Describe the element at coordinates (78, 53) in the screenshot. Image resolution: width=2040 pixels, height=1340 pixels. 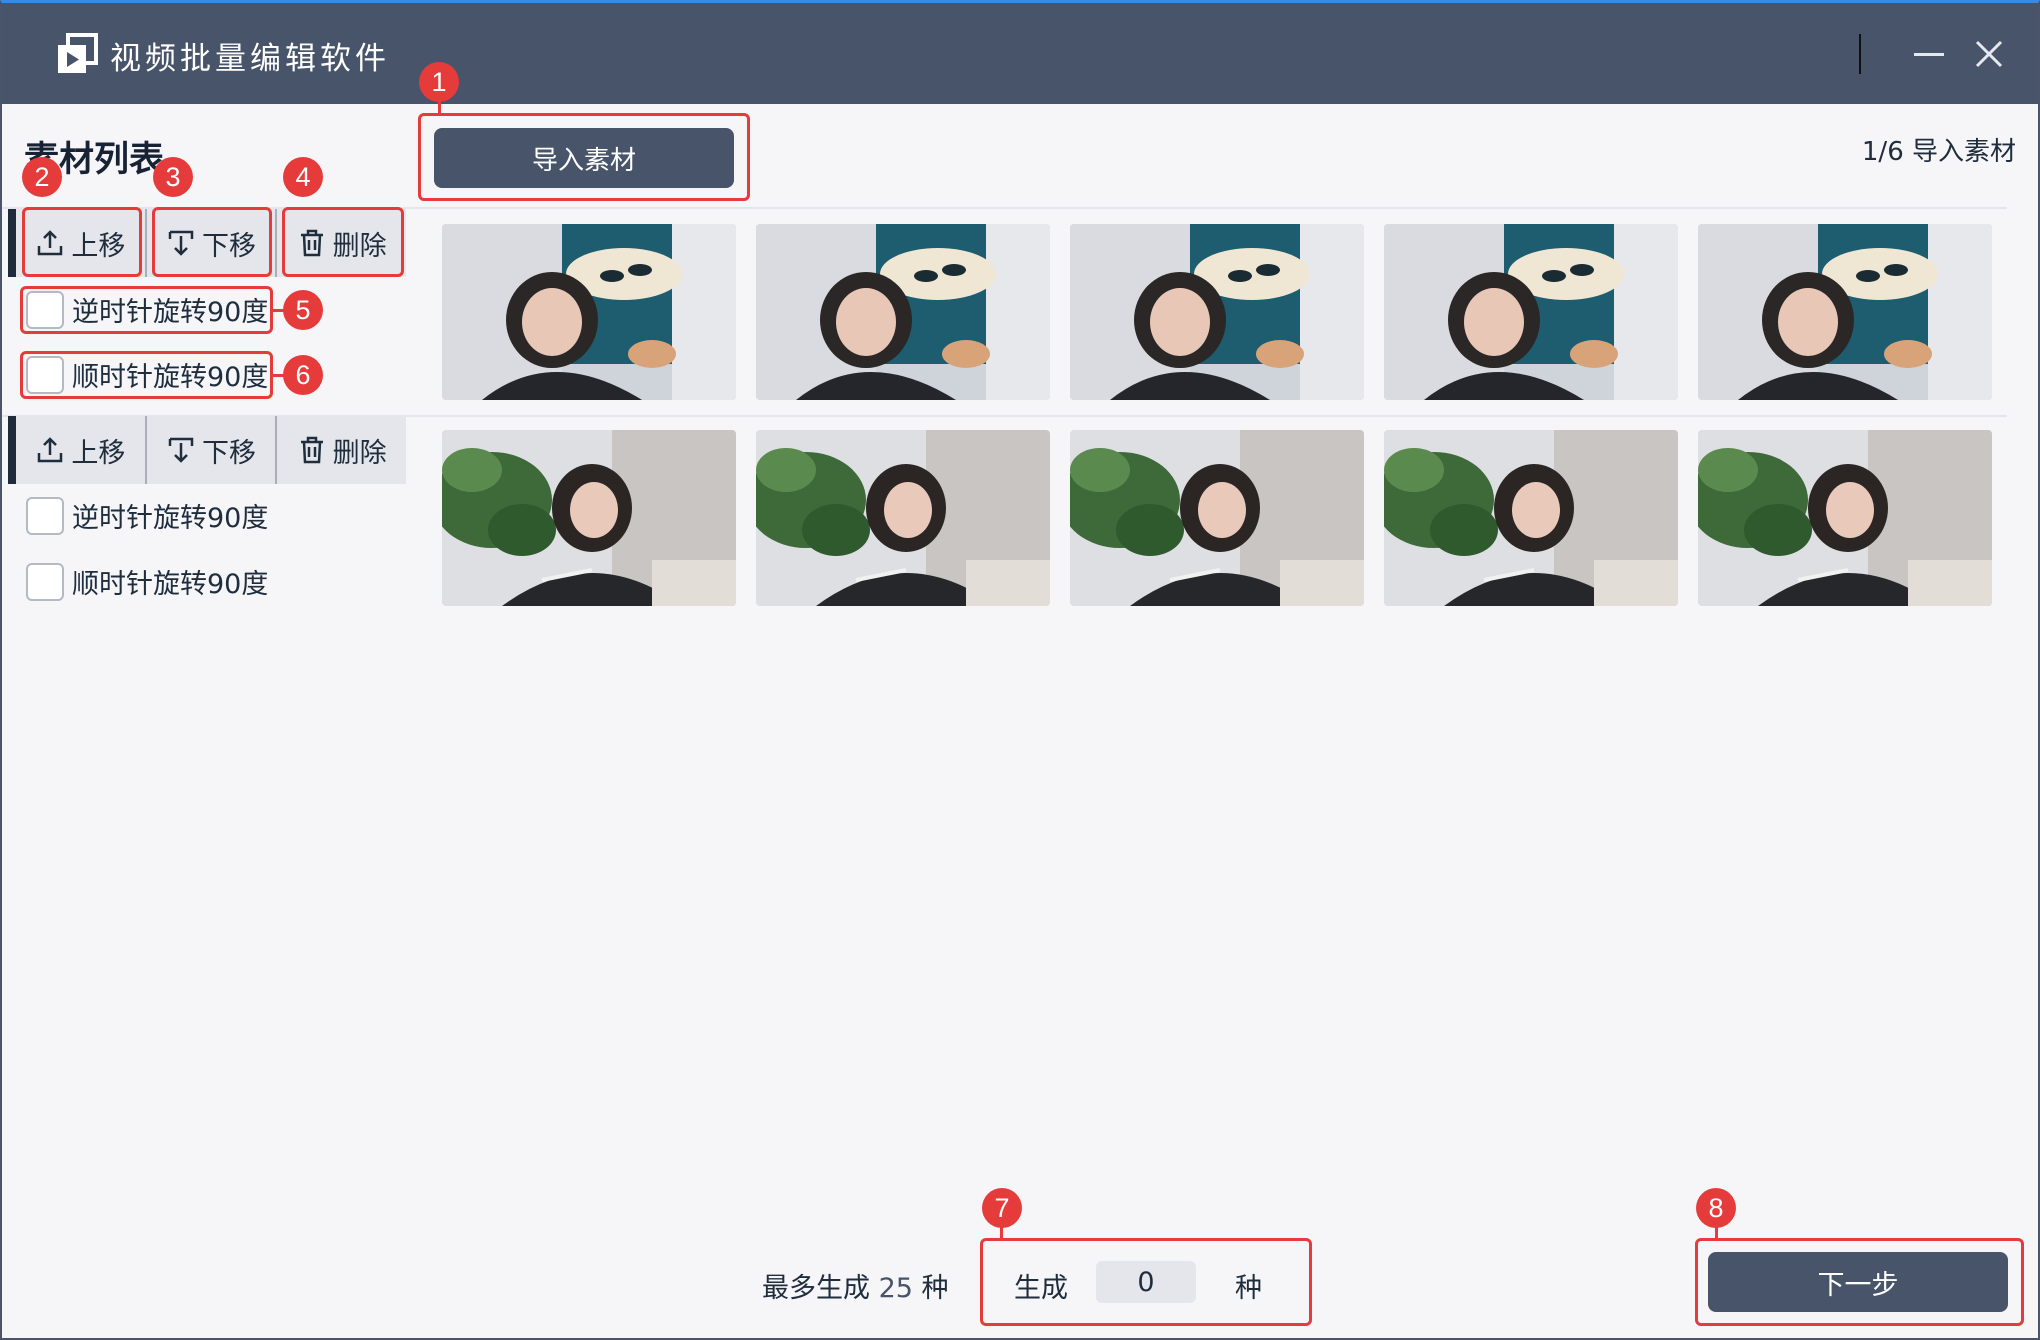
I see `app-logo-icon` at that location.